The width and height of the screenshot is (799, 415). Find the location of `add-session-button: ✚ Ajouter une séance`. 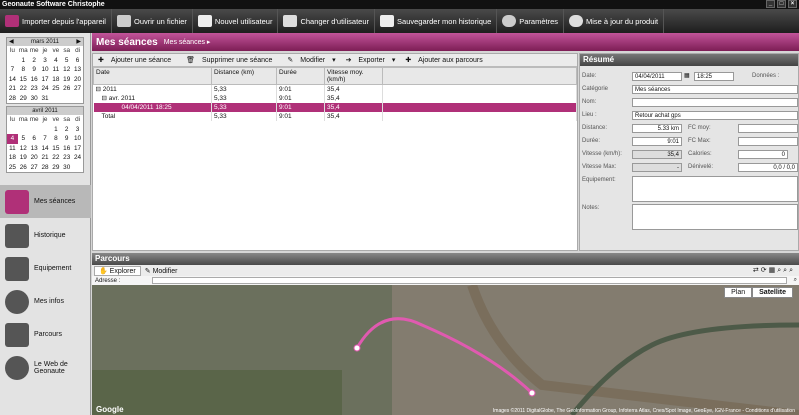

add-session-button: ✚ Ajouter une séance is located at coordinates (137, 60).